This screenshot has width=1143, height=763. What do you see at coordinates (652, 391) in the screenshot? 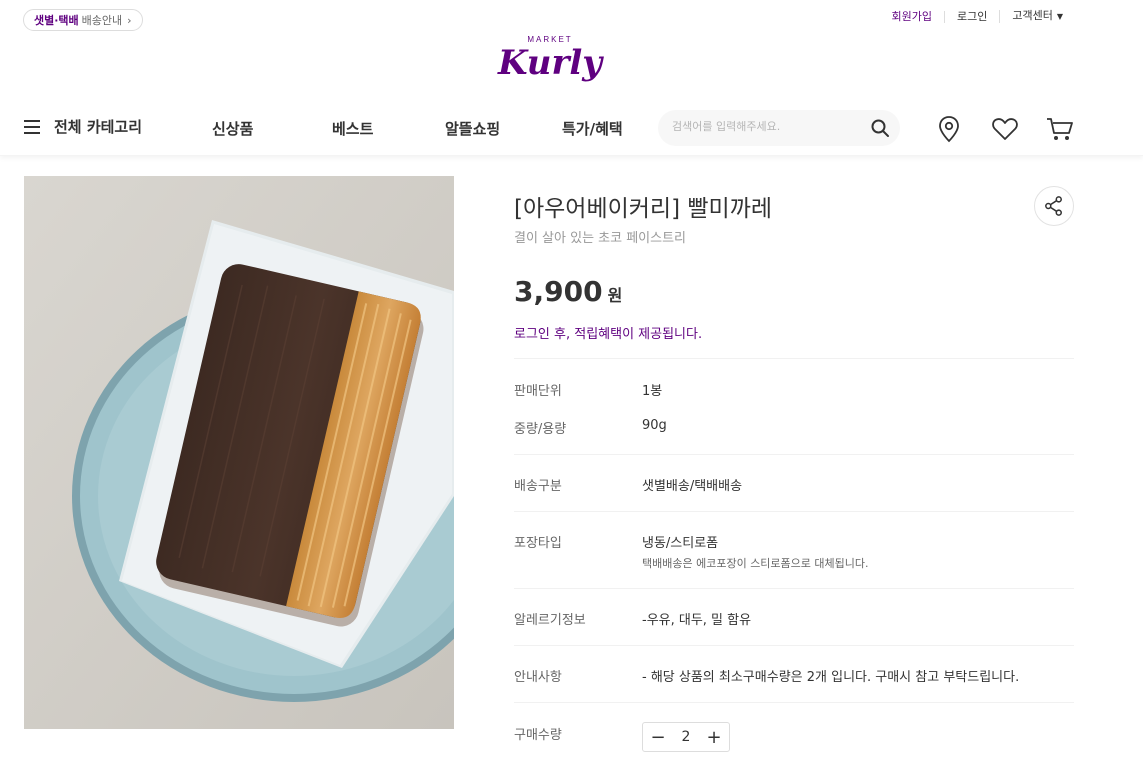
I see `detail-value: 1봉` at bounding box center [652, 391].